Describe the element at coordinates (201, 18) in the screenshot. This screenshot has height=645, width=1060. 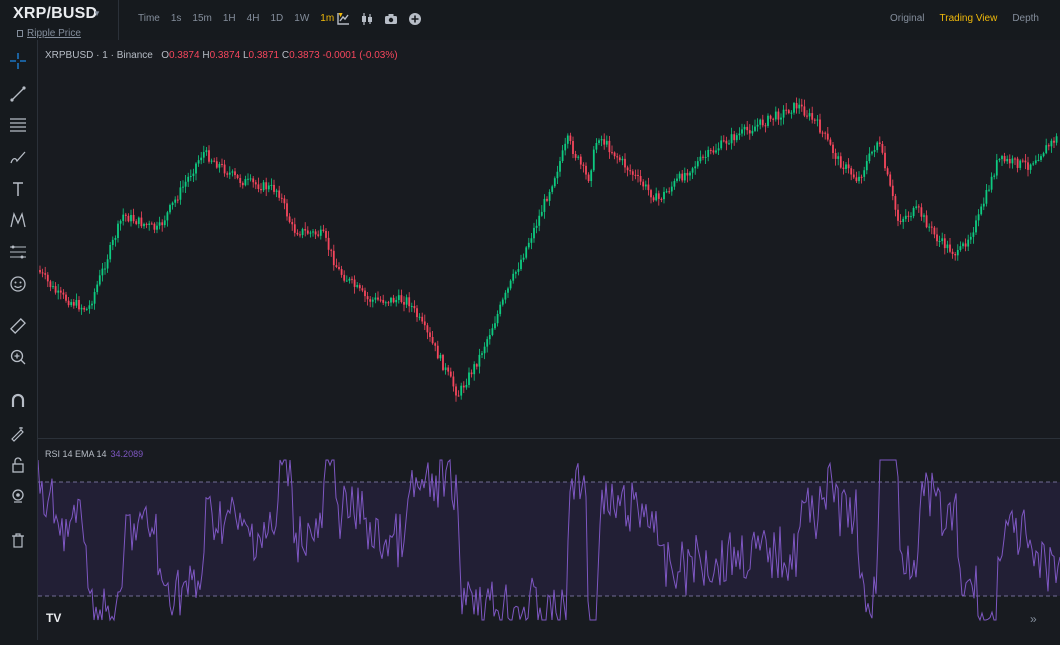
I see `interval-15m: 15m` at that location.